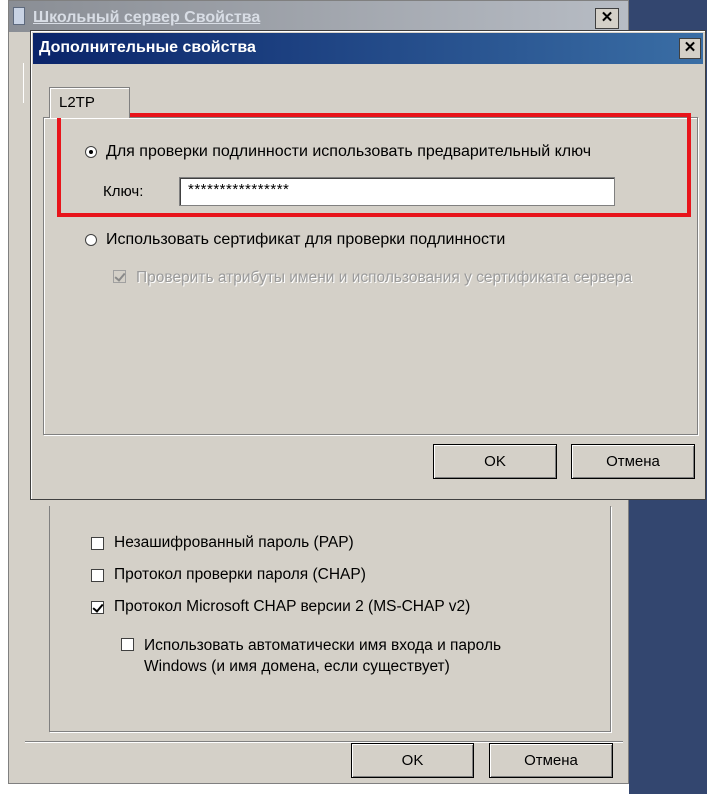 The width and height of the screenshot is (707, 794). I want to click on chap-checkbox-row: Протокол проверки пароля (CHAP), so click(228, 575).